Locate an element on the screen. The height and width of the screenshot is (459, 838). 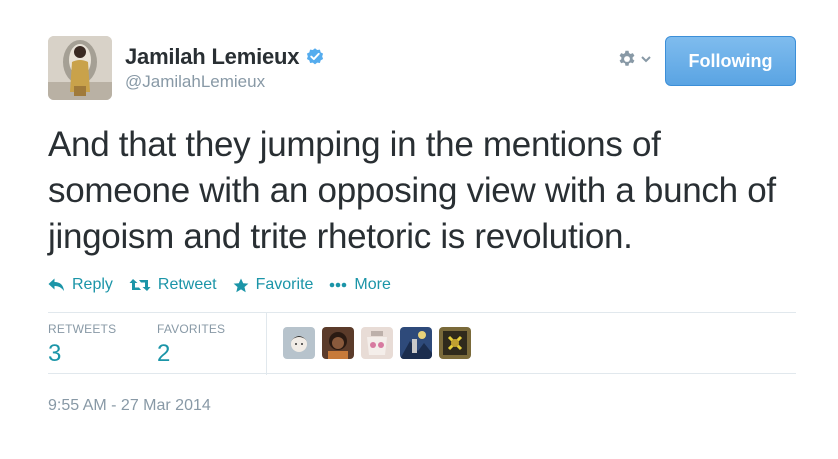
retweet-label: Retweet is located at coordinates (187, 284).